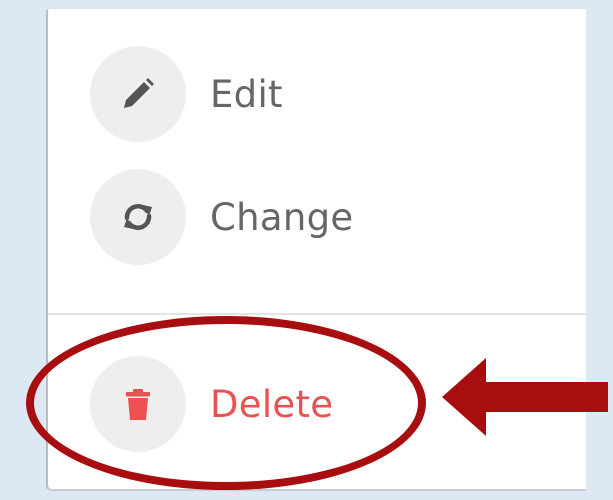 The image size is (613, 500). Describe the element at coordinates (246, 95) in the screenshot. I see `menu-item-edit-label: Edit` at that location.